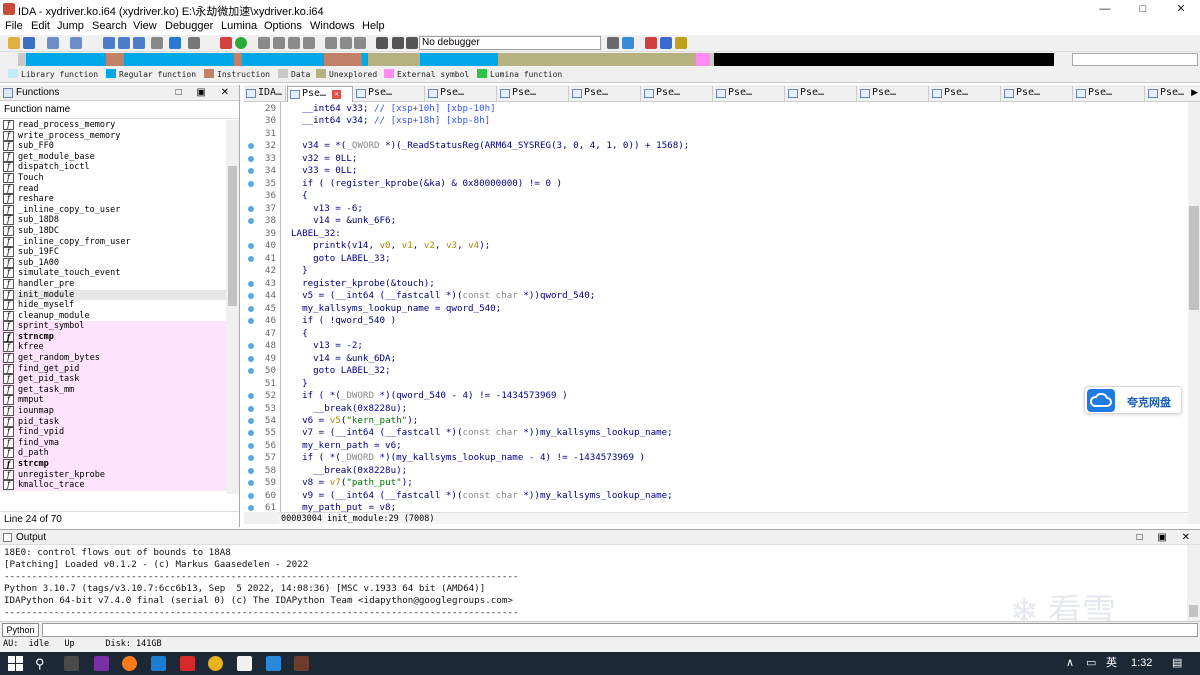  Describe the element at coordinates (261, 518) in the screenshot. I see `code-hscroll-left` at that location.